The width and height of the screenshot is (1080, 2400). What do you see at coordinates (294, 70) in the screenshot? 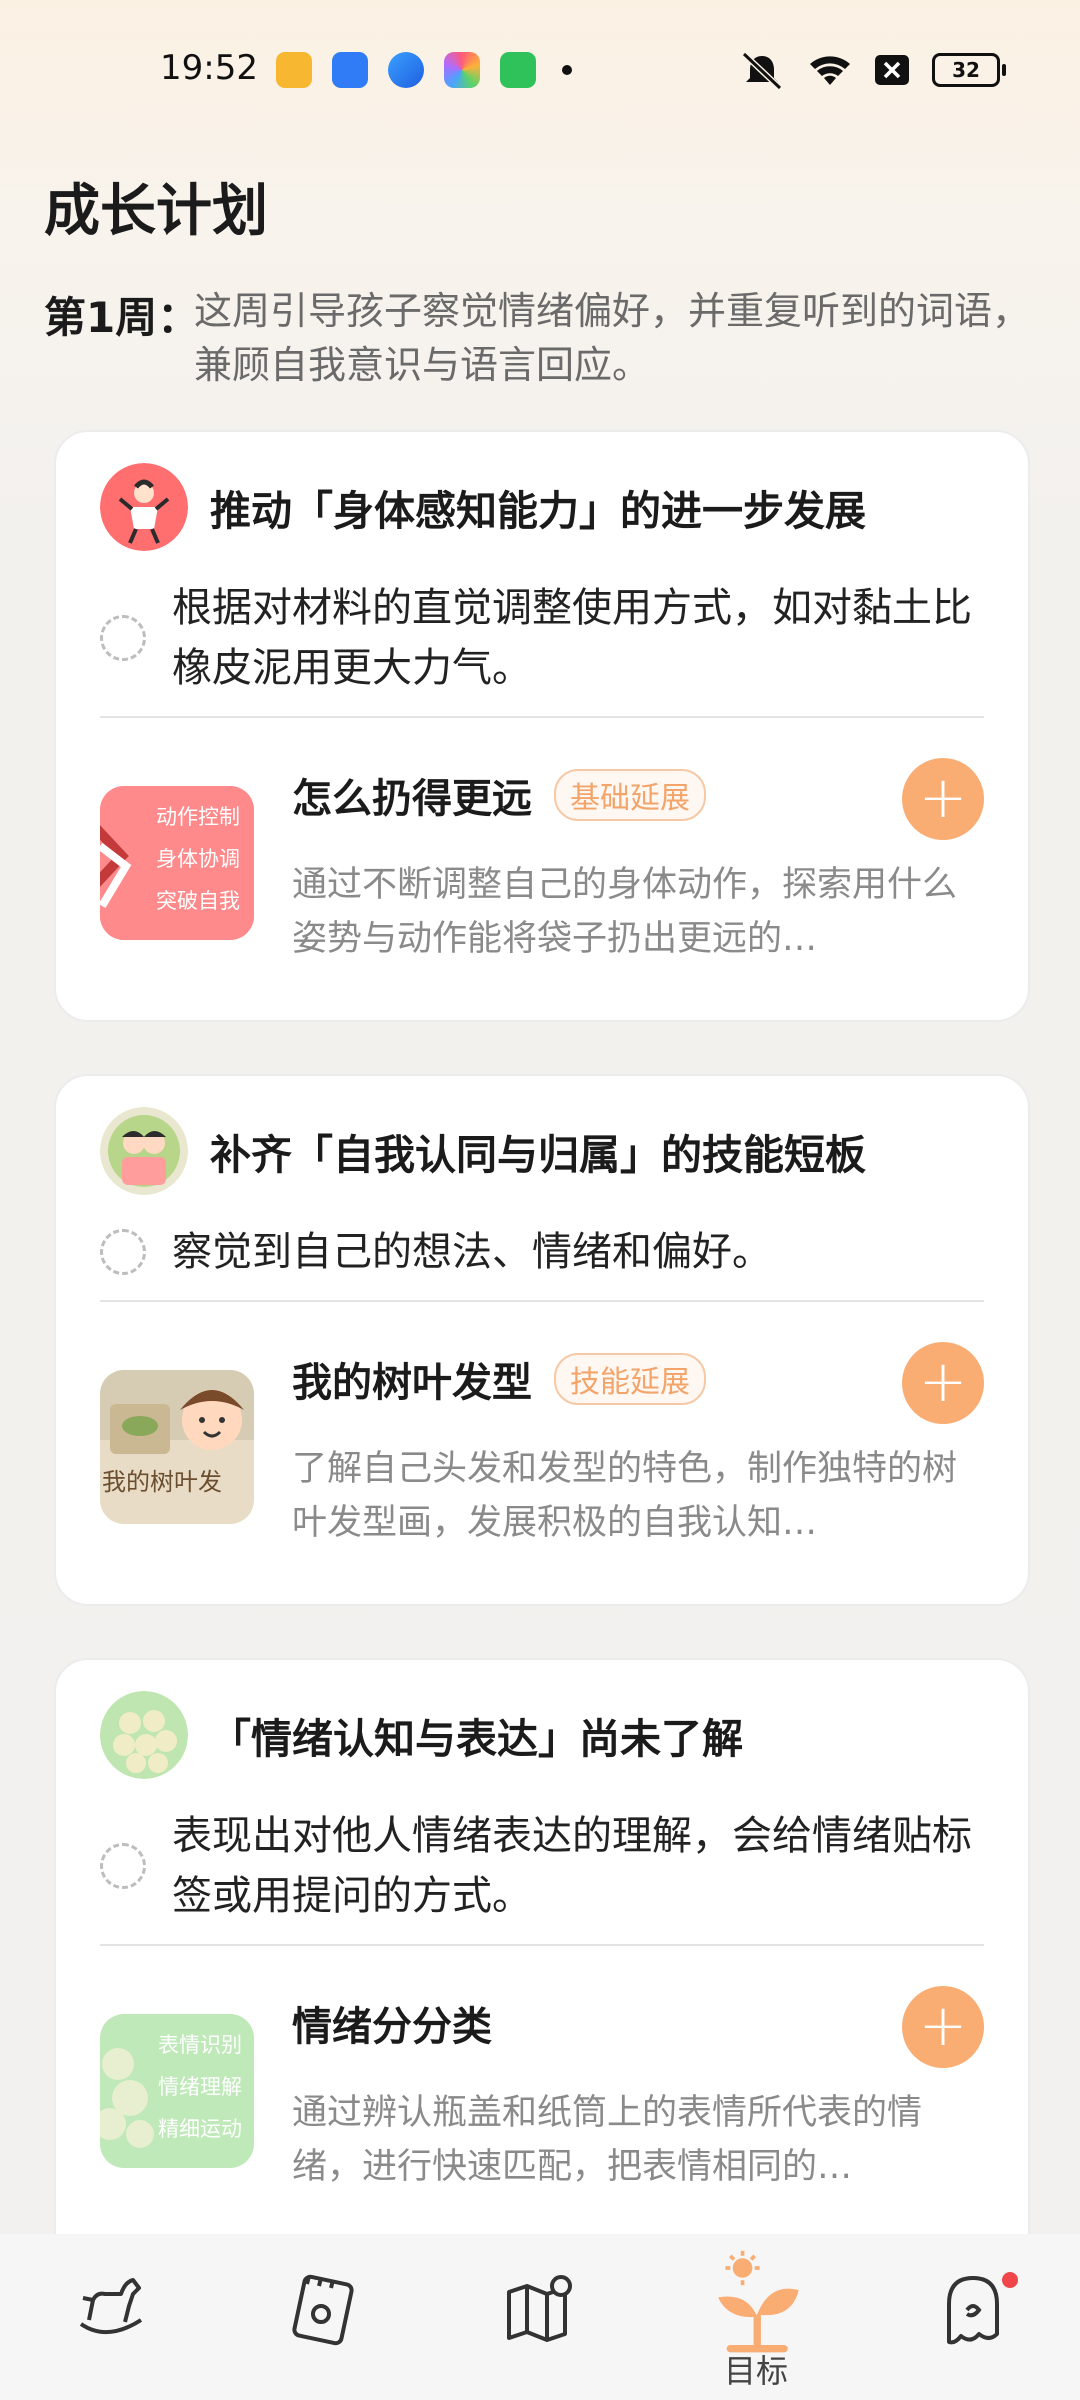
I see `books-app-icon` at bounding box center [294, 70].